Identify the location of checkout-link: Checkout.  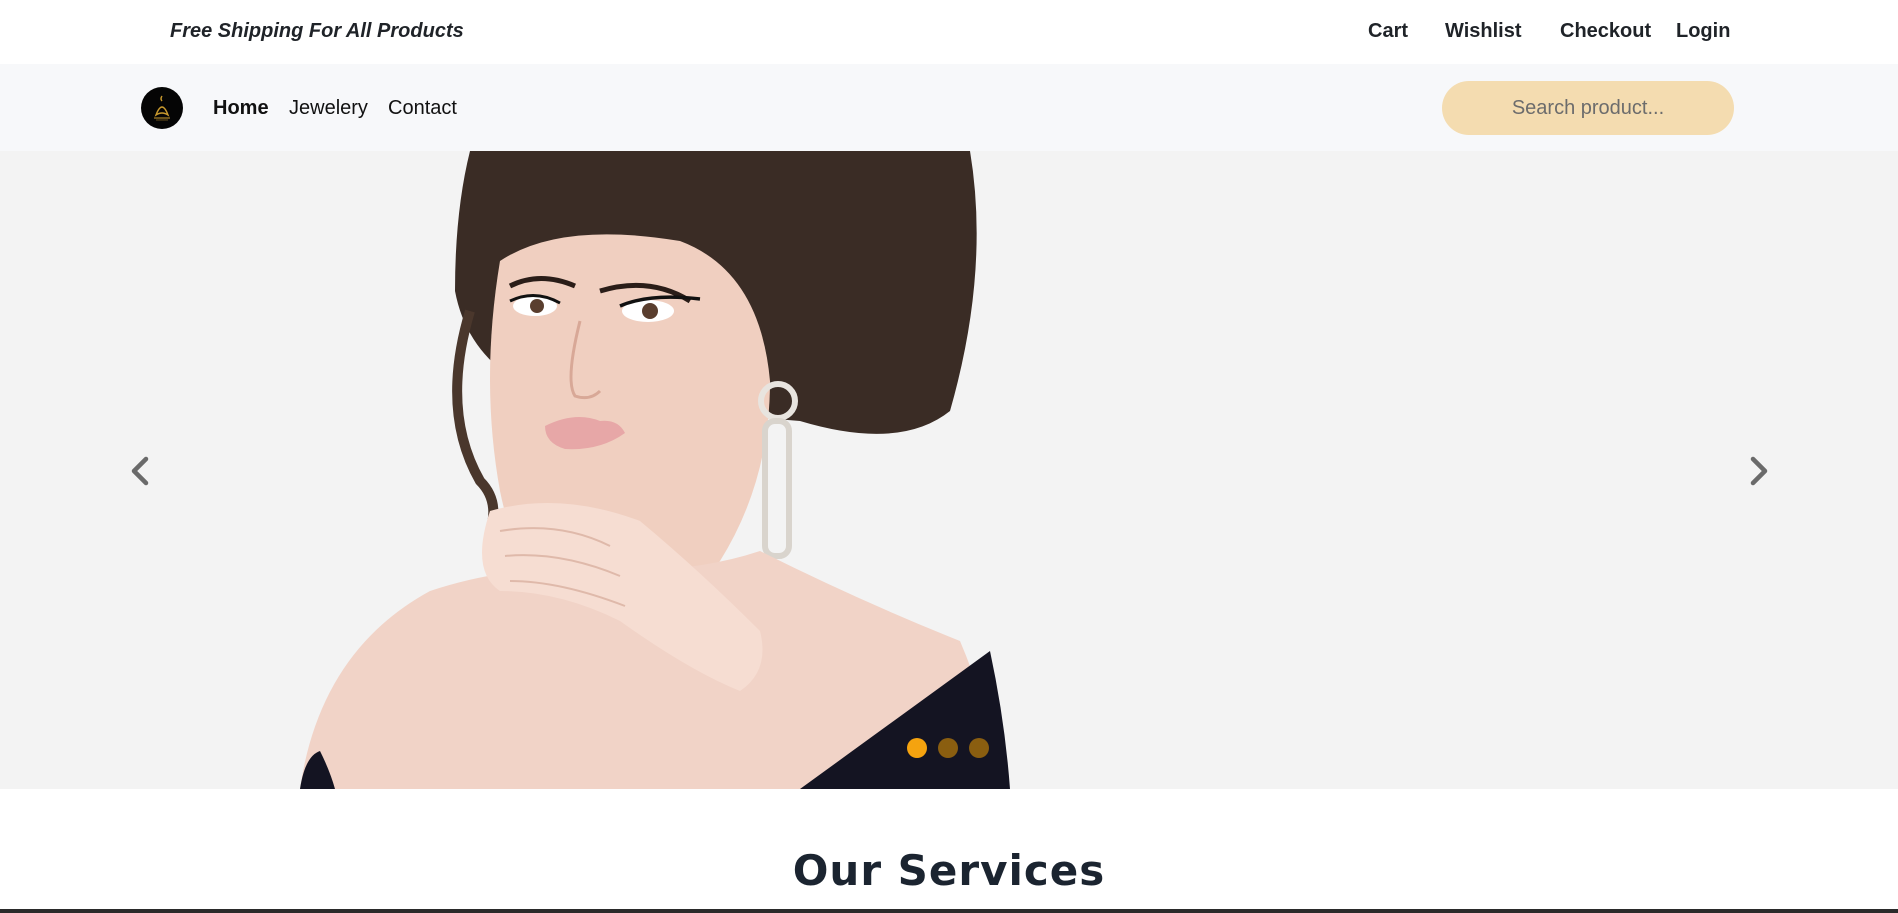
(1605, 31).